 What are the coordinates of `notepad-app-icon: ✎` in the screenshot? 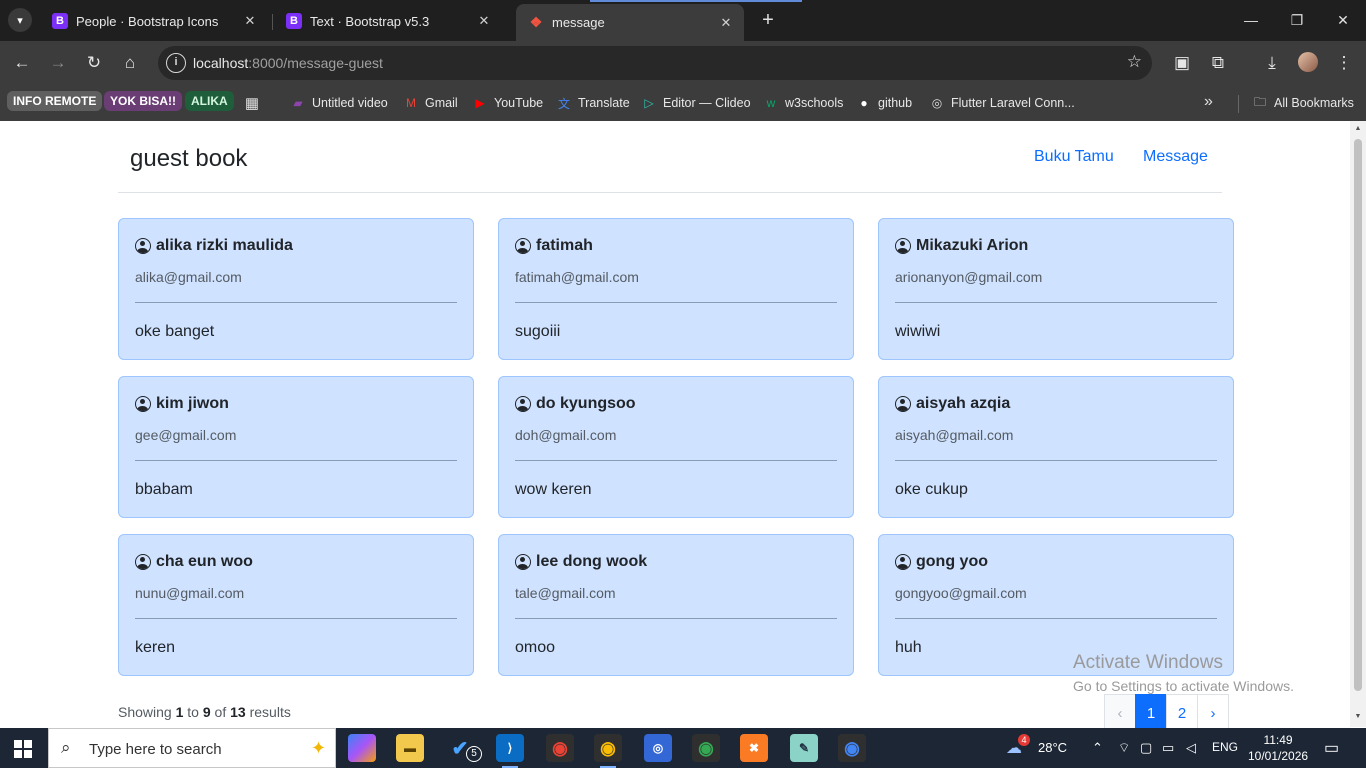 It's located at (804, 748).